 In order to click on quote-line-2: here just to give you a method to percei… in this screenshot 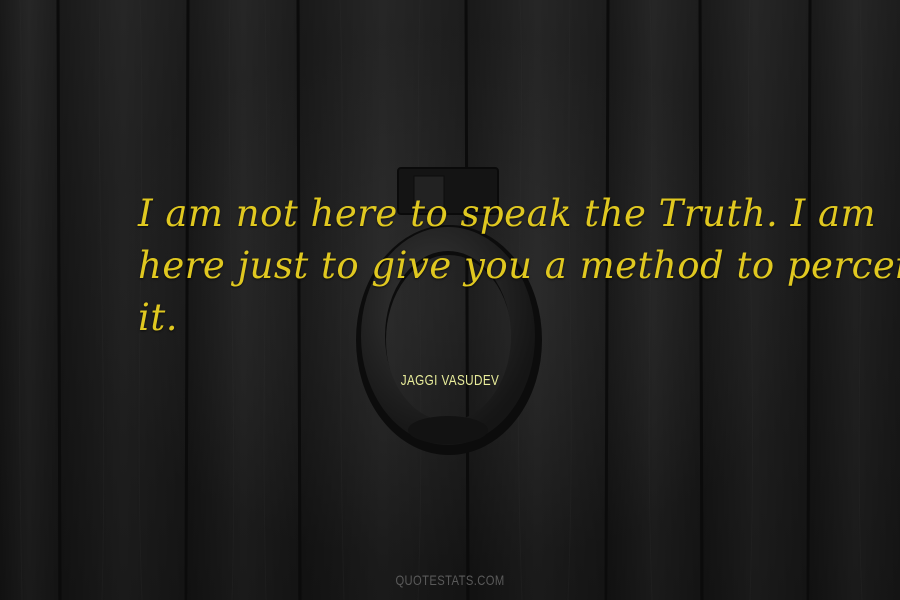, I will do `click(519, 265)`.